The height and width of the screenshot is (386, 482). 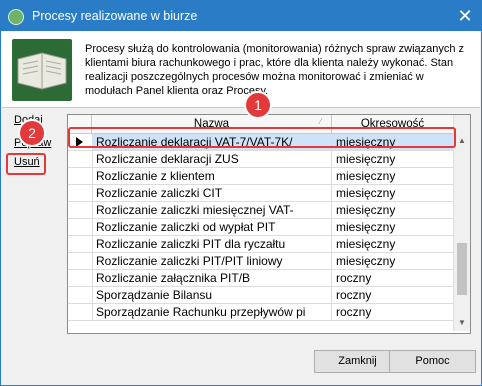 What do you see at coordinates (262, 137) in the screenshot?
I see `annotation-highlight-row` at bounding box center [262, 137].